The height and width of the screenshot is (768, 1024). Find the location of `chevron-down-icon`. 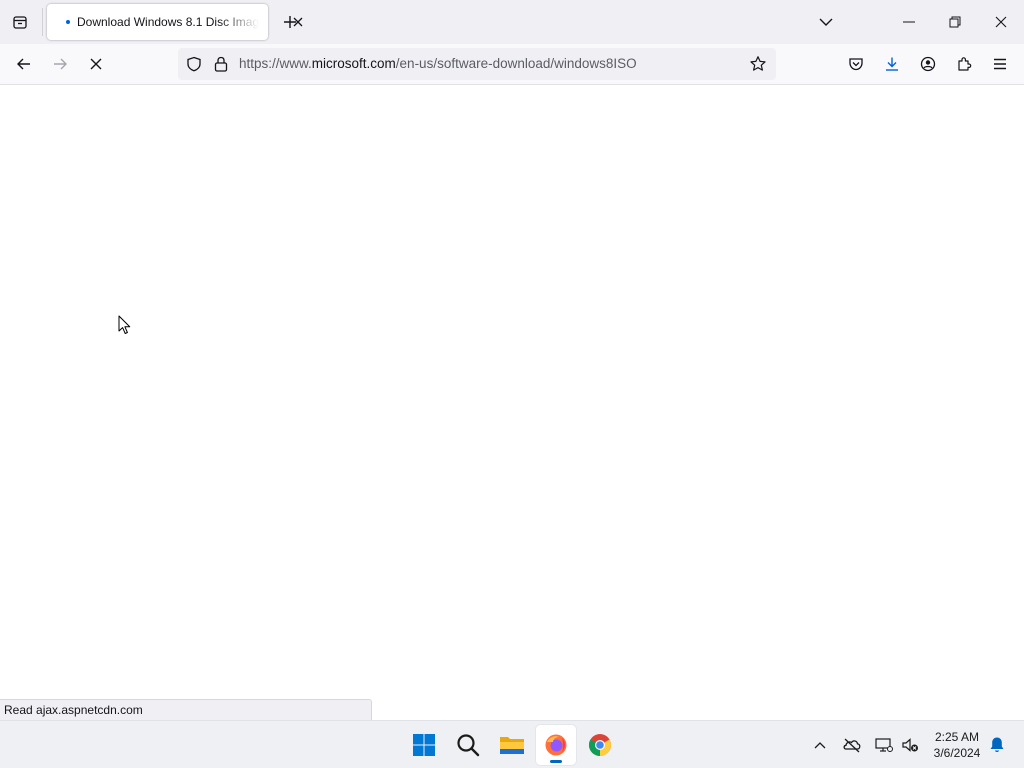

chevron-down-icon is located at coordinates (826, 22).